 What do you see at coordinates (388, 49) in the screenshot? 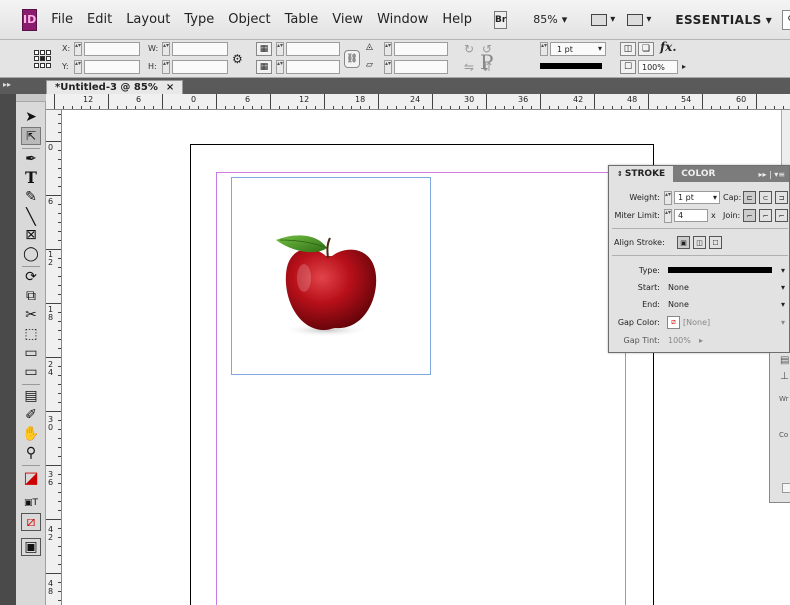
I see `rotate-stepper: ▴▾` at bounding box center [388, 49].